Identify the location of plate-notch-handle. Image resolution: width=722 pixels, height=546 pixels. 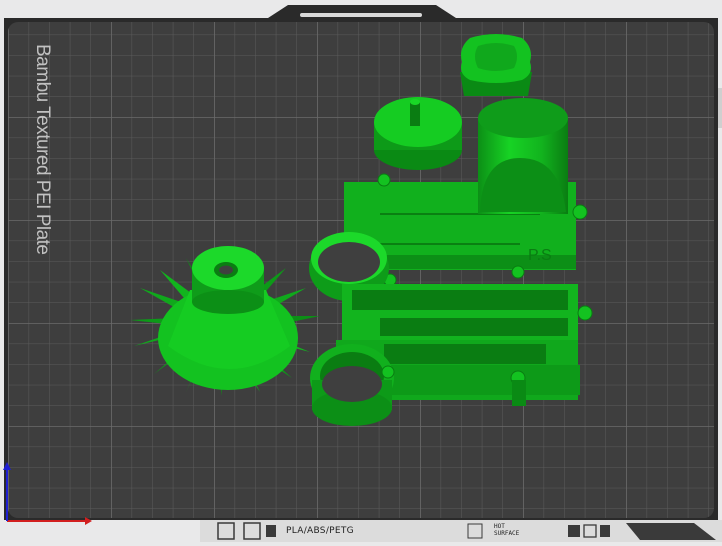
(361, 15).